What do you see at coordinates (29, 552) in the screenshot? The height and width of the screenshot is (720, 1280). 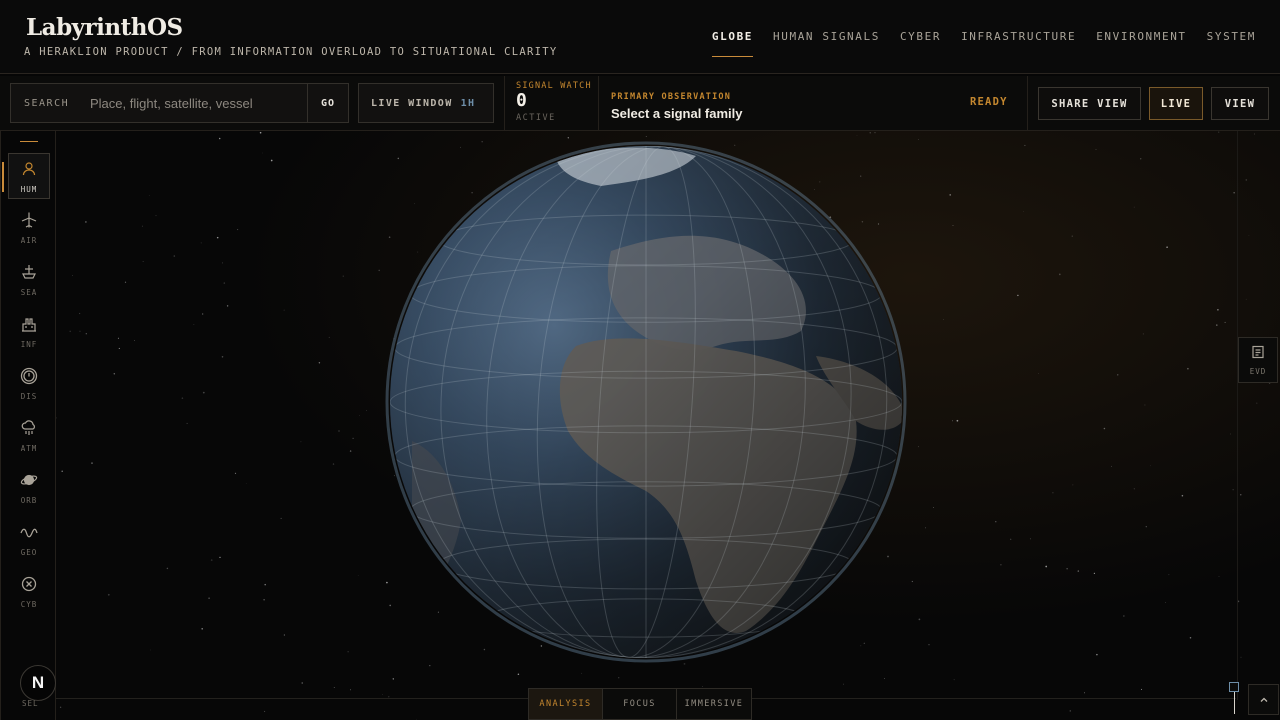 I see `rail-item-label: GEO` at bounding box center [29, 552].